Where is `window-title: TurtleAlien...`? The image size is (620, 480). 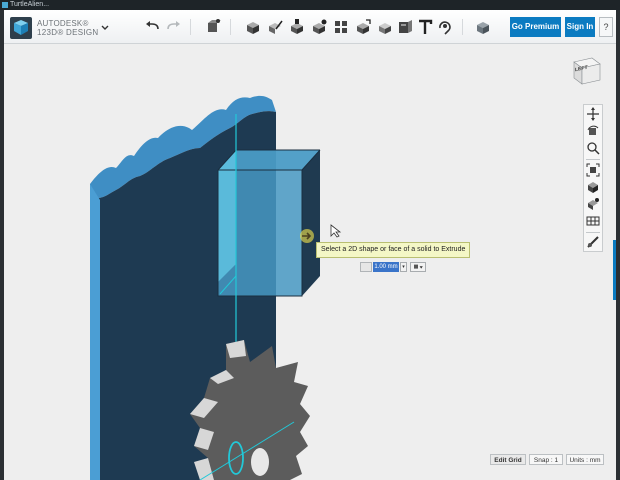
window-title: TurtleAlien... is located at coordinates (30, 4).